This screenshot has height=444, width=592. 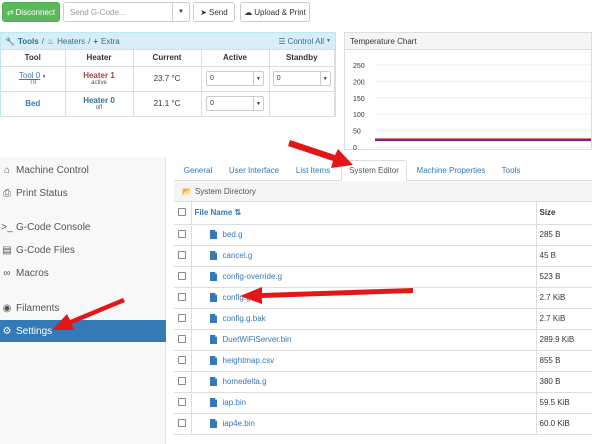 What do you see at coordinates (99, 58) in the screenshot?
I see `col-header-heater: Heater` at bounding box center [99, 58].